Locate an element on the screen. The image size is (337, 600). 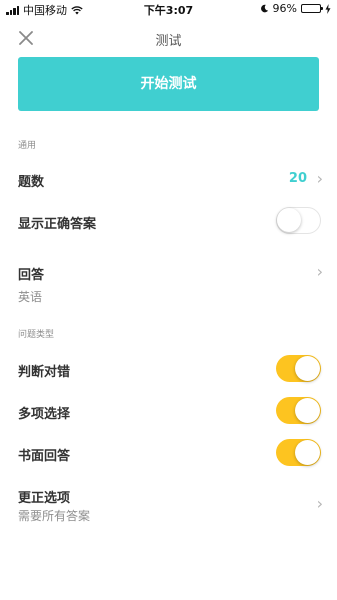
answer-label: 回答 is located at coordinates (31, 275).